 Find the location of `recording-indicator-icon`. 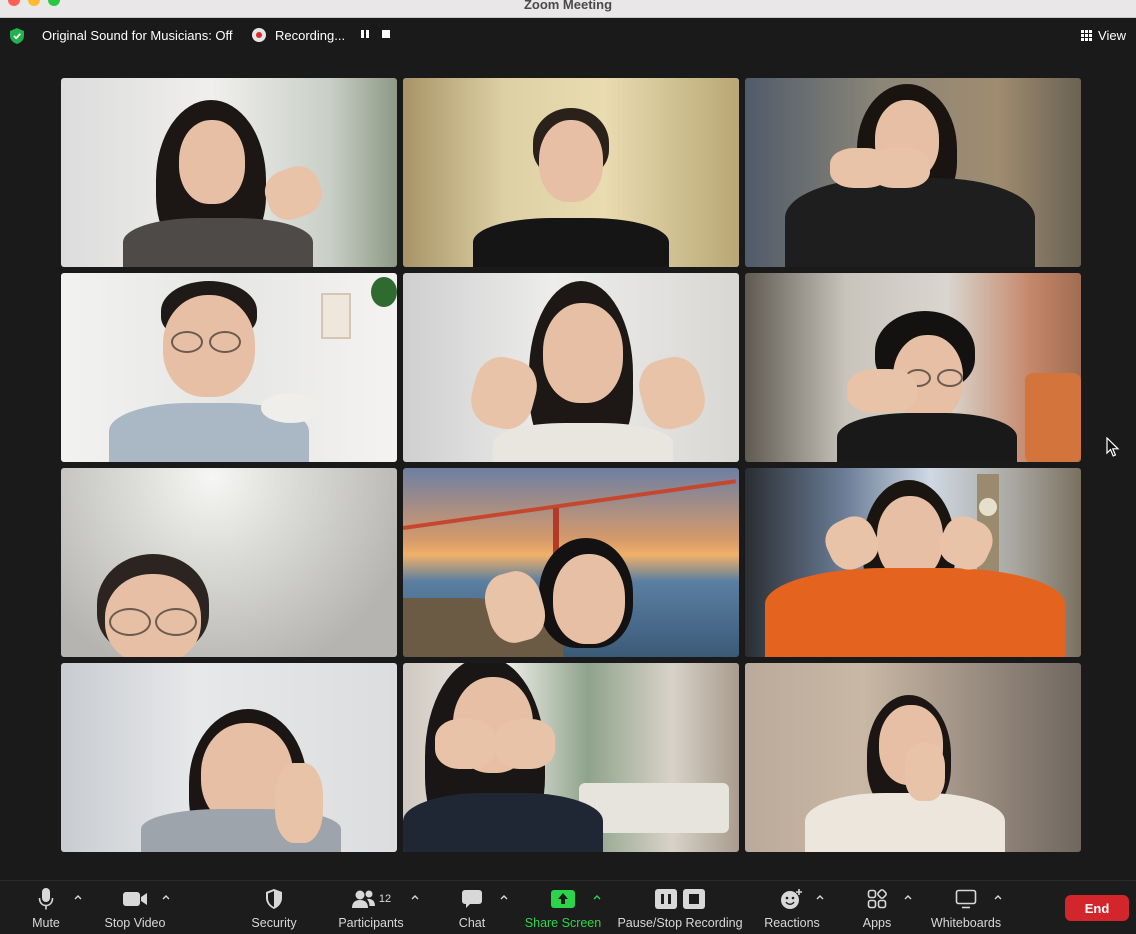

recording-indicator-icon is located at coordinates (259, 35).